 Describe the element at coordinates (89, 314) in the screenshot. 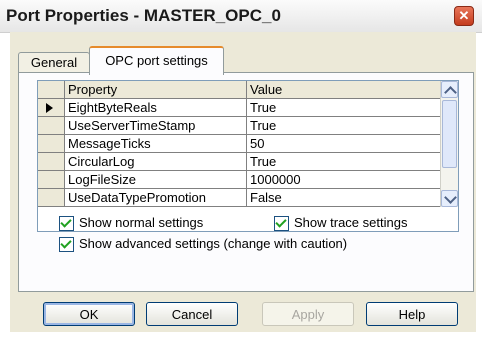

I see `ok-button: OK` at that location.